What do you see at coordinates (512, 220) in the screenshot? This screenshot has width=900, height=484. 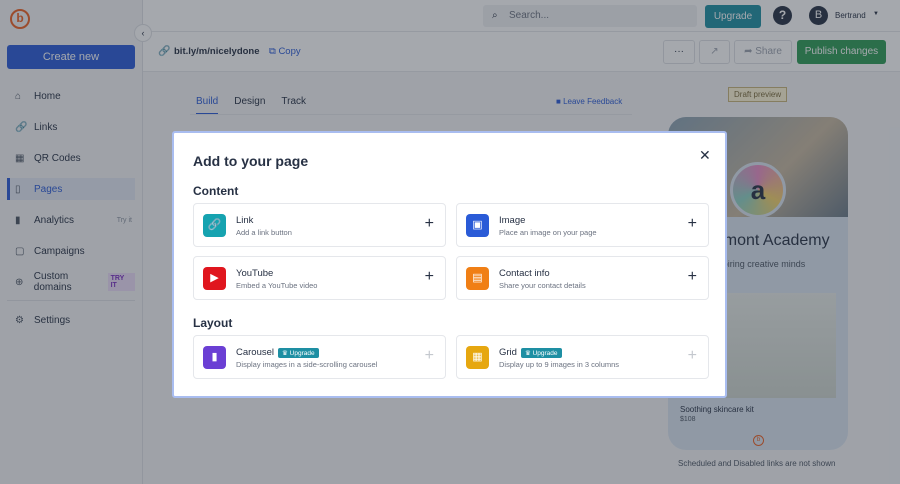 I see `card-title: Image` at bounding box center [512, 220].